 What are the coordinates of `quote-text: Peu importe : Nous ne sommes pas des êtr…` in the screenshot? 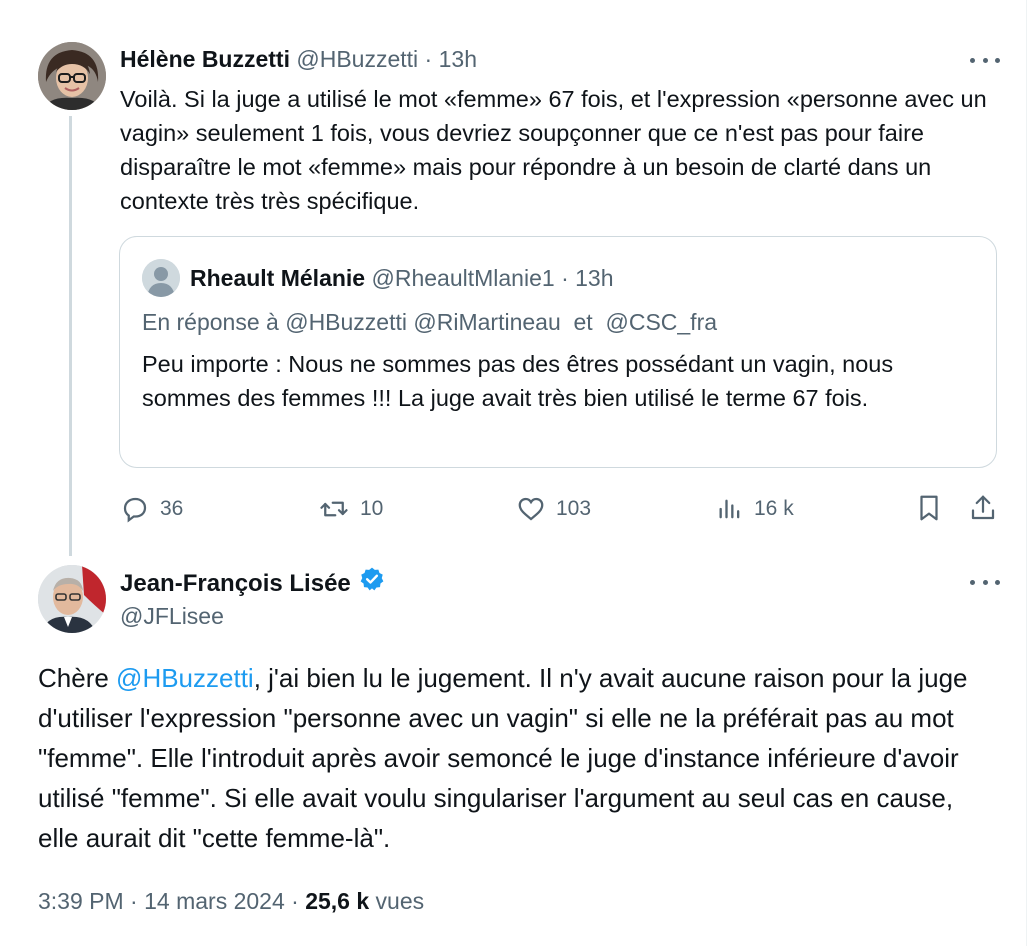 It's located at (518, 381).